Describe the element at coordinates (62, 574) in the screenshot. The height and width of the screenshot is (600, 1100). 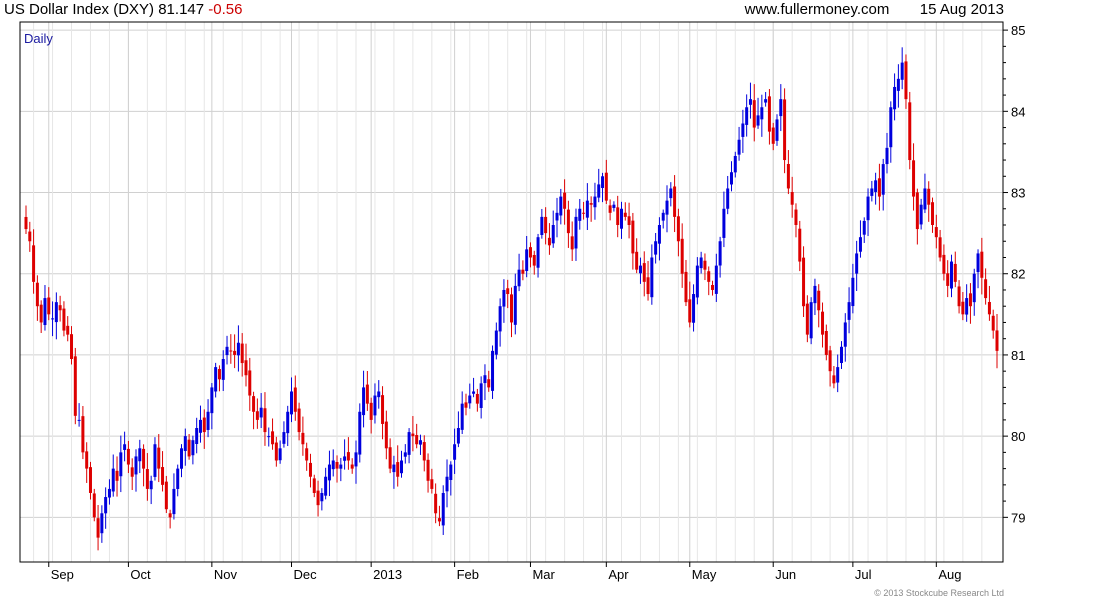
I see `x-tick-label: Sep` at that location.